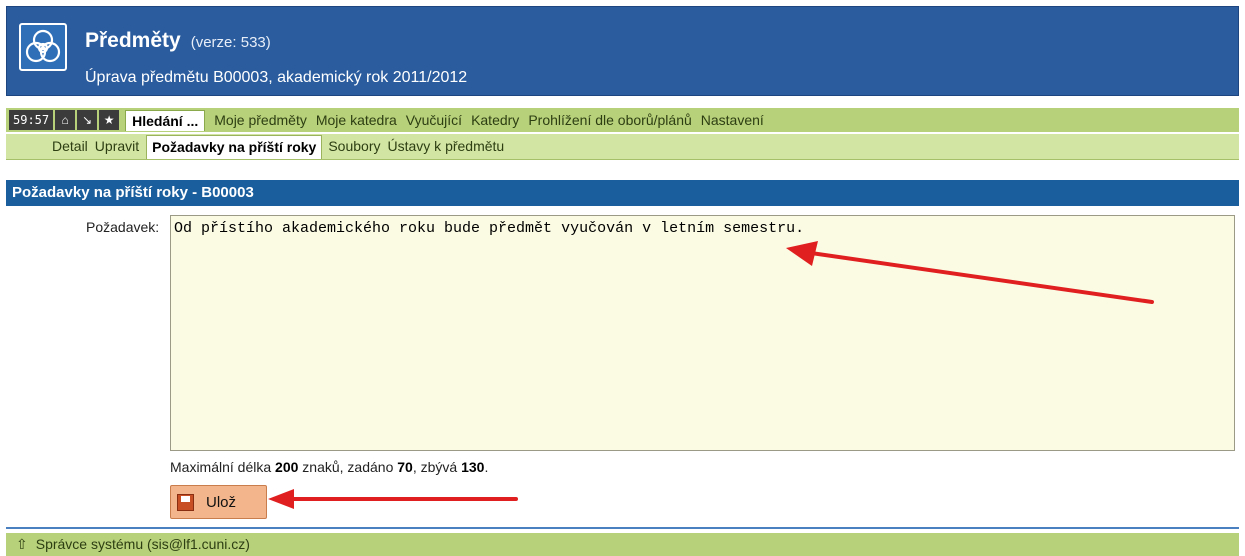 The image size is (1245, 556). Describe the element at coordinates (70, 147) in the screenshot. I see `tab-detail: Detail` at that location.